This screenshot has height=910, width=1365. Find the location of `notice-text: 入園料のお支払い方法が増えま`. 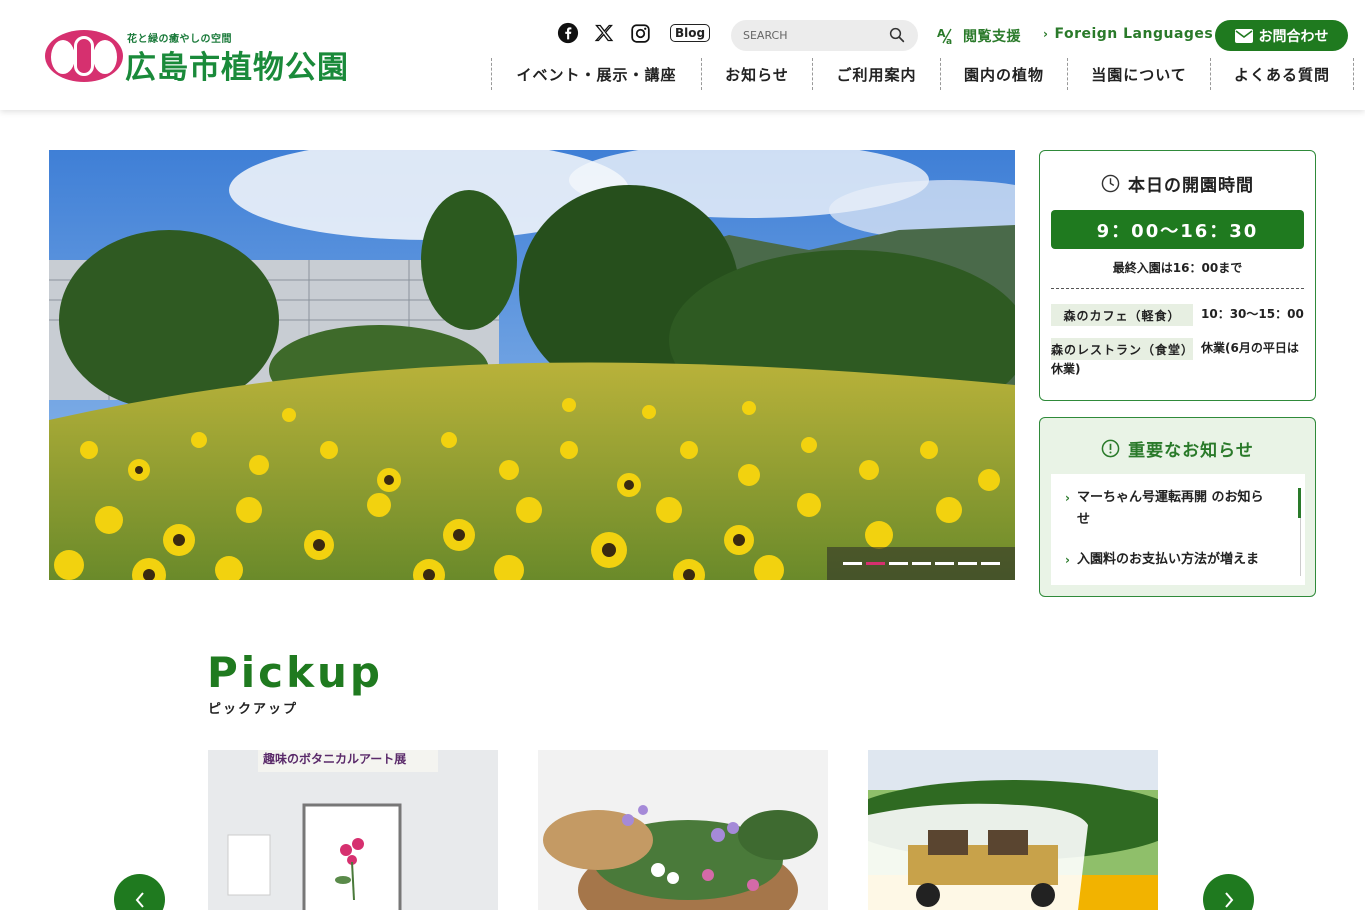

notice-text: 入園料のお支払い方法が増えま is located at coordinates (1168, 559).